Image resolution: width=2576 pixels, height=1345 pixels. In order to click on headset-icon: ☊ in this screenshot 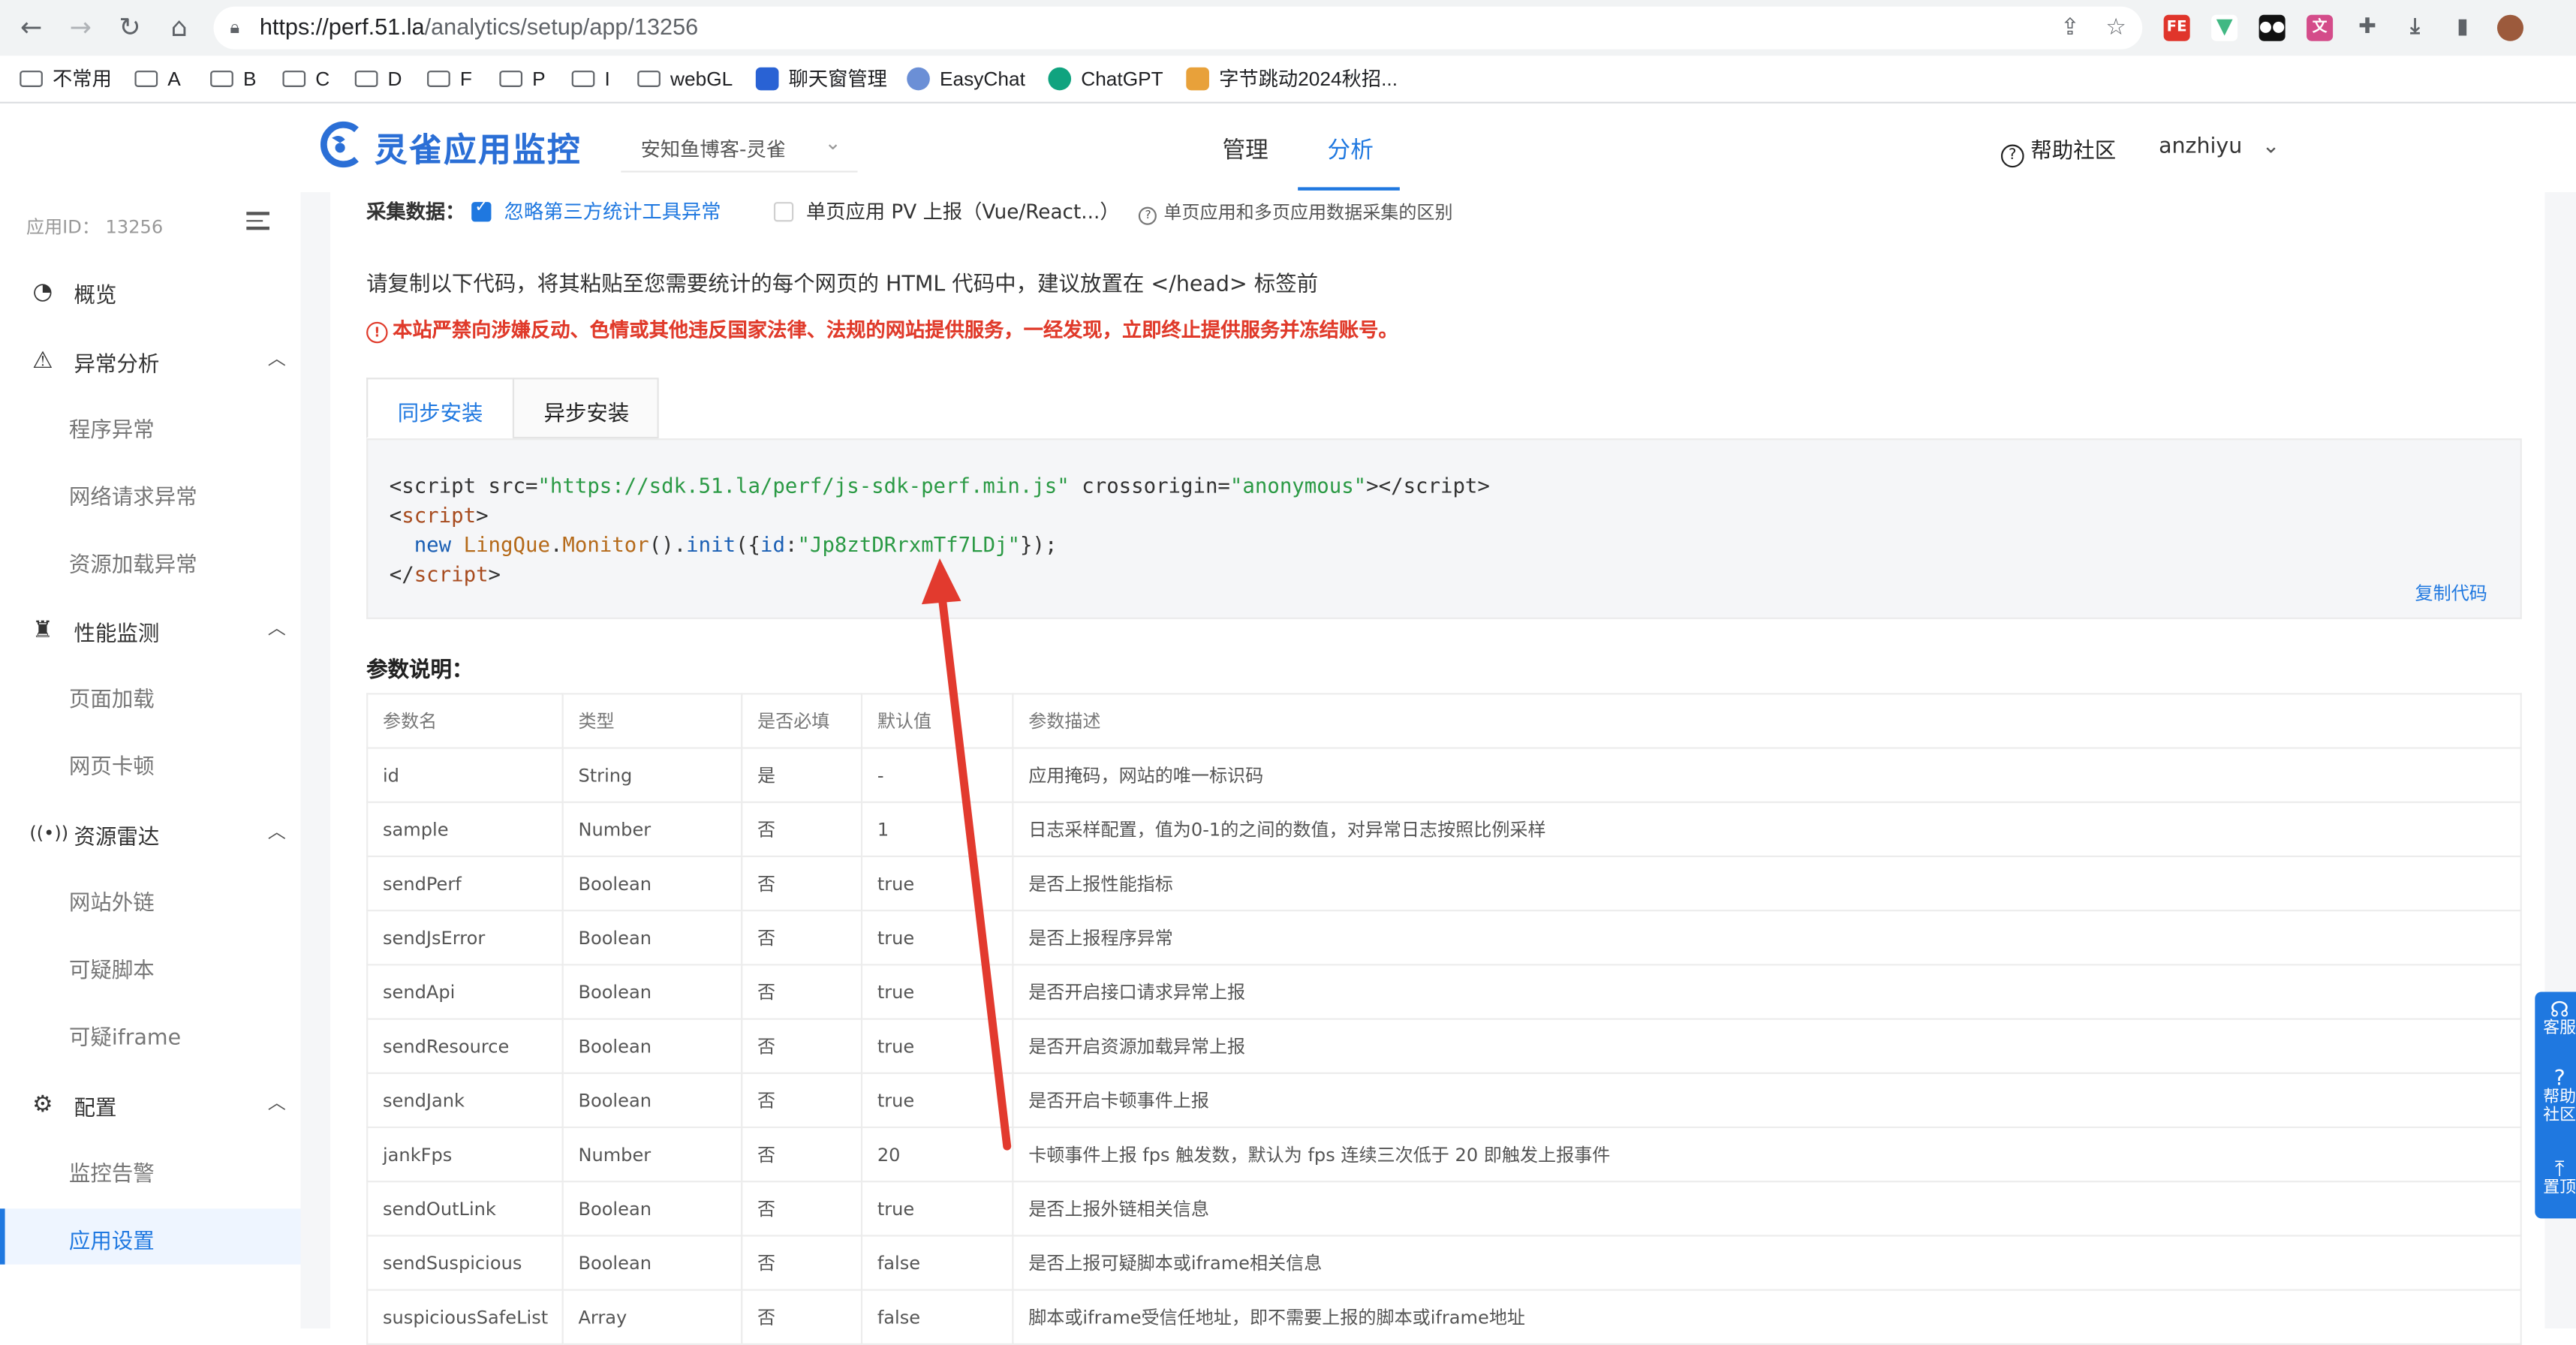, I will do `click(2559, 1011)`.